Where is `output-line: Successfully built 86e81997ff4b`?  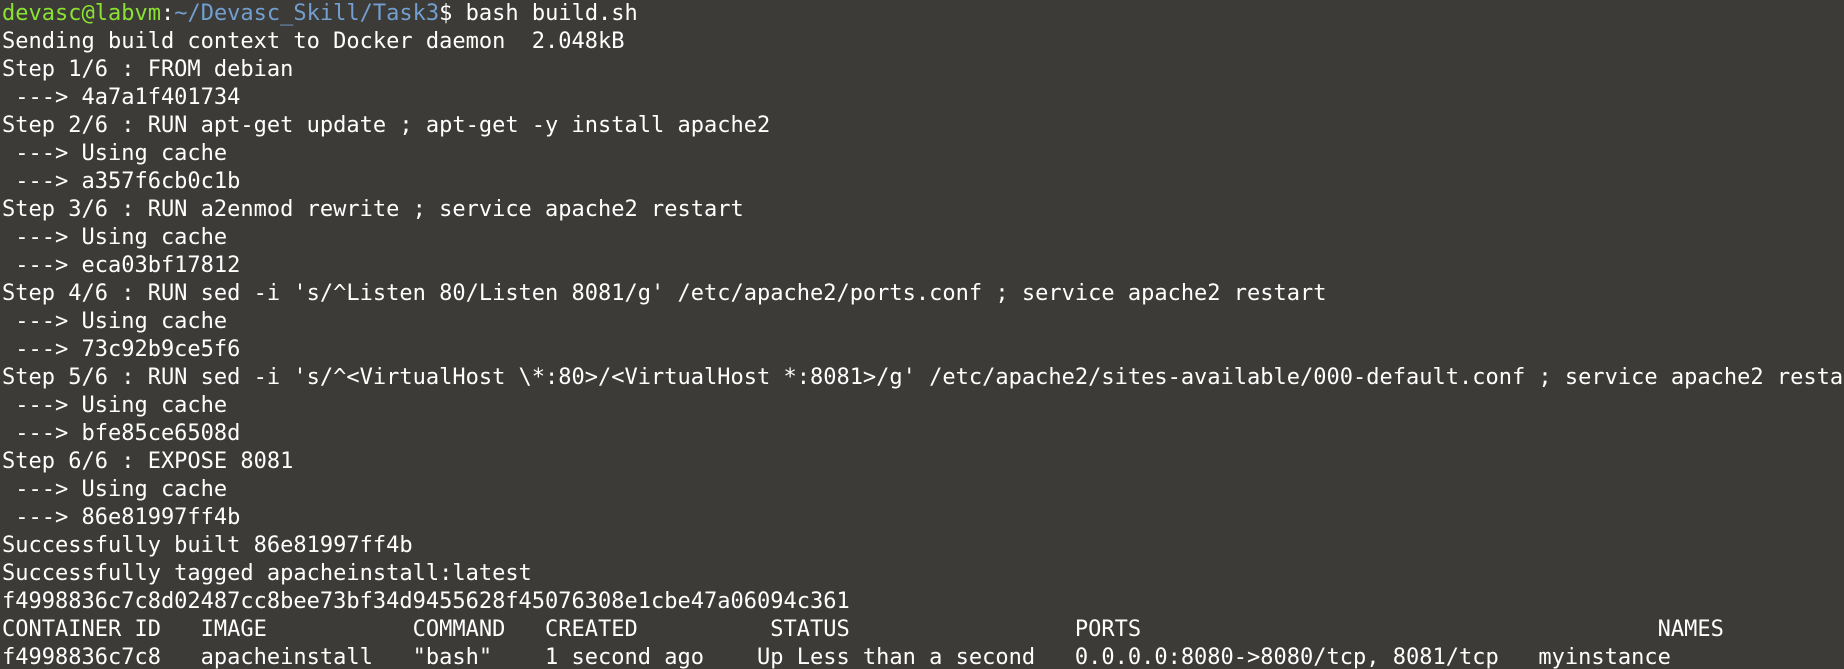
output-line: Successfully built 86e81997ff4b is located at coordinates (207, 545).